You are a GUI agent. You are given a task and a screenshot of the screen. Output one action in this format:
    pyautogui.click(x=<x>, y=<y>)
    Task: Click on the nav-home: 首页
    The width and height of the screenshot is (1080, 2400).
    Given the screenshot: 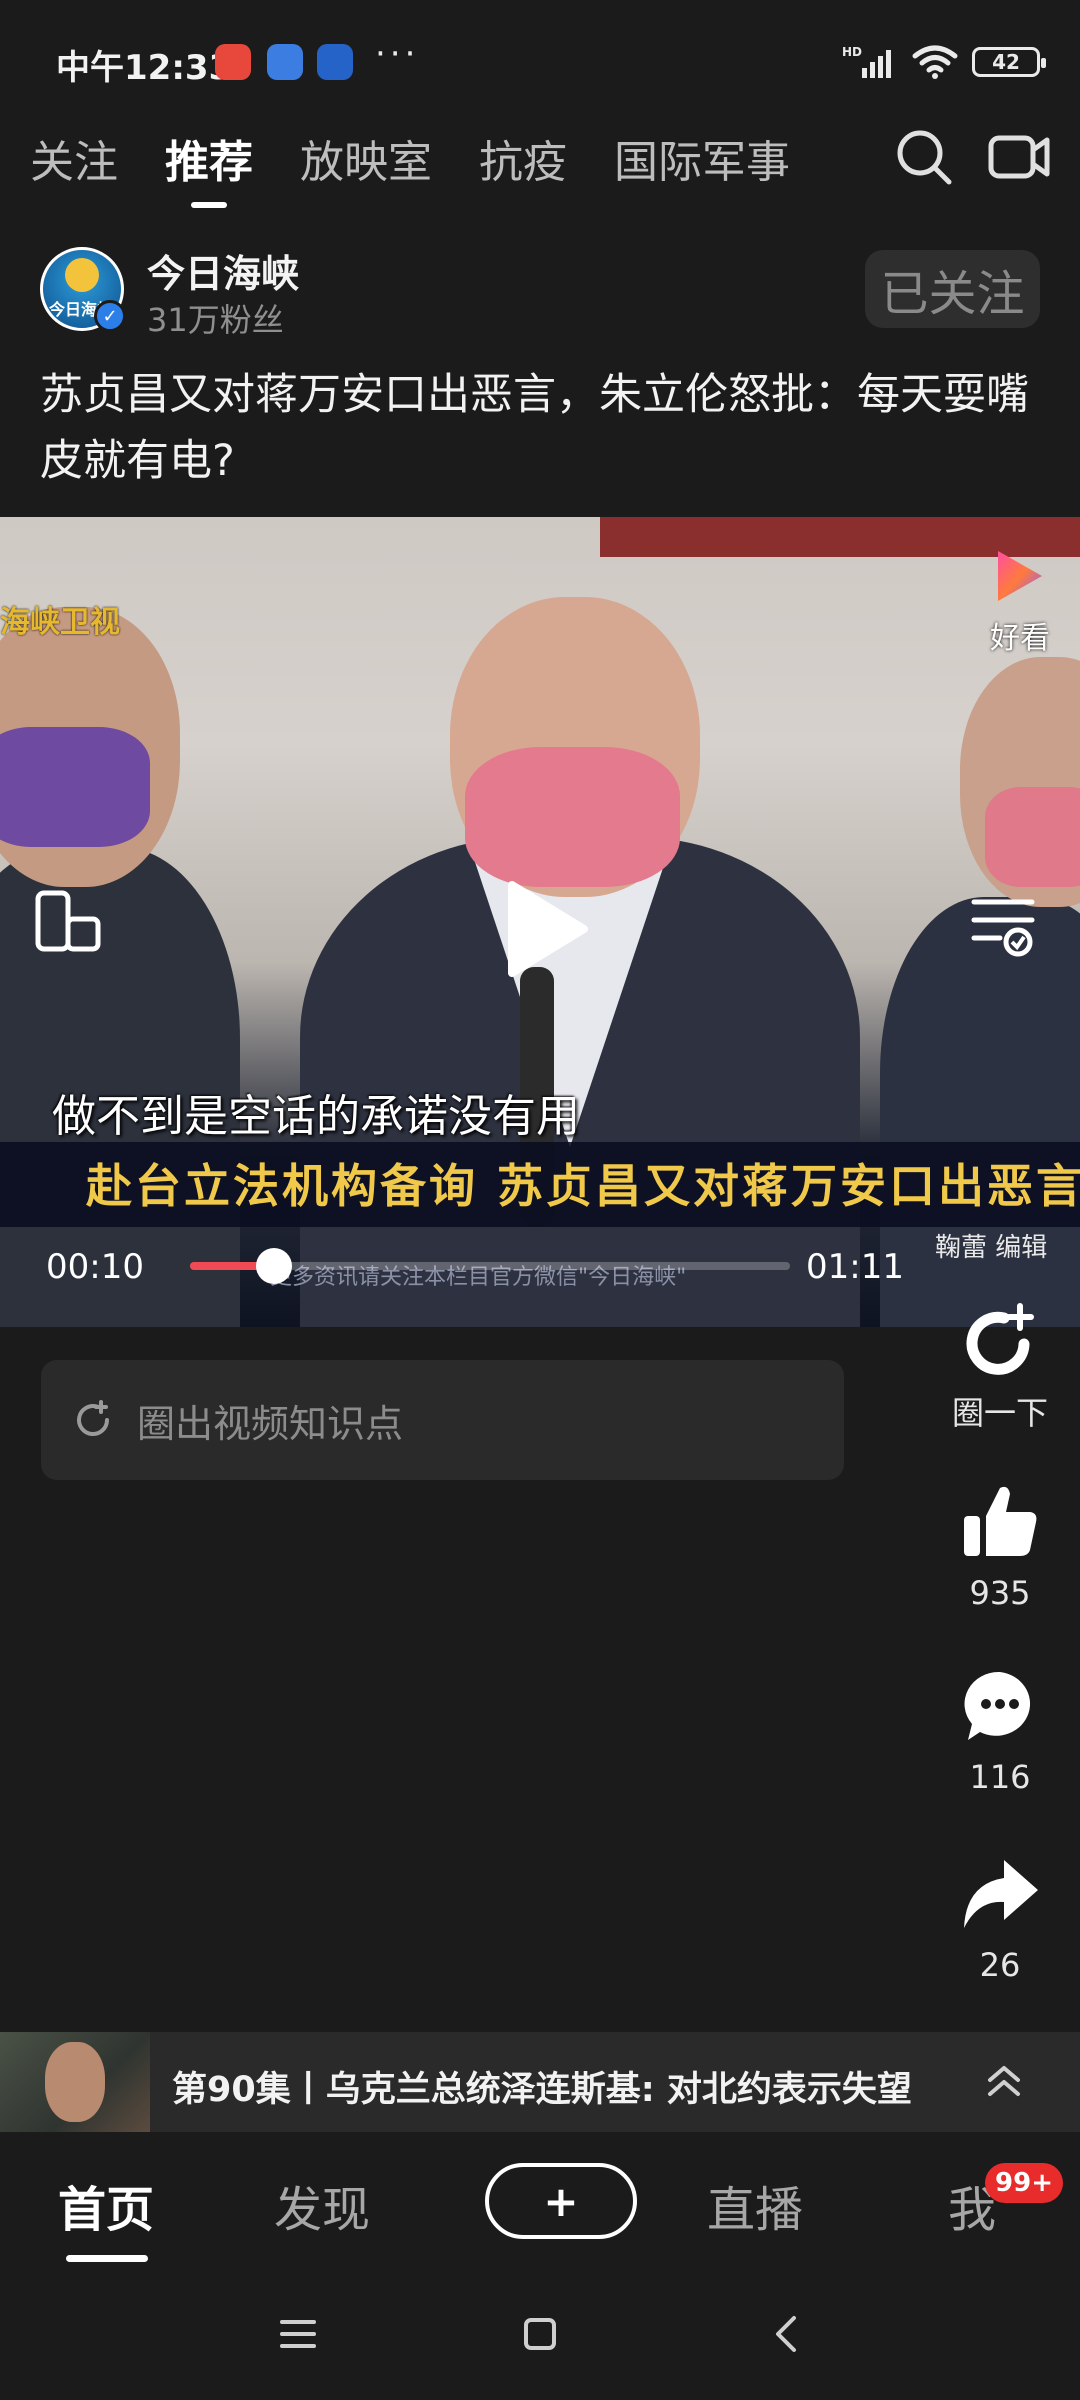 What is the action you would take?
    pyautogui.click(x=106, y=2205)
    